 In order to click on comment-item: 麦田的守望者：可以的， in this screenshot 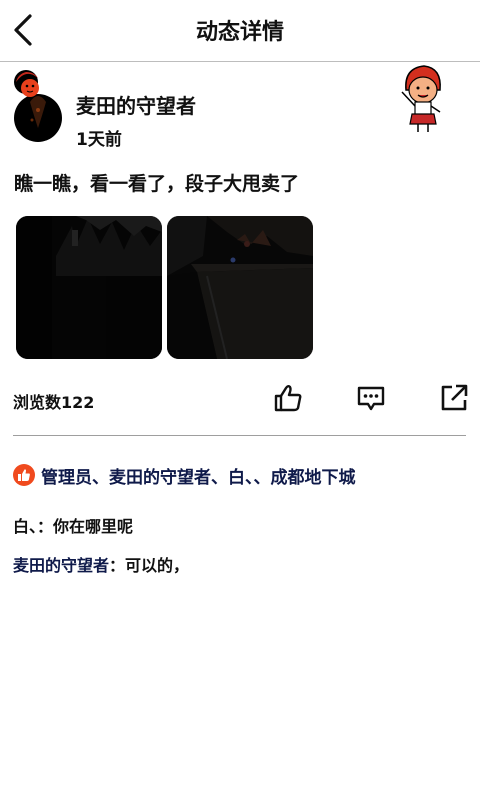, I will do `click(101, 564)`.